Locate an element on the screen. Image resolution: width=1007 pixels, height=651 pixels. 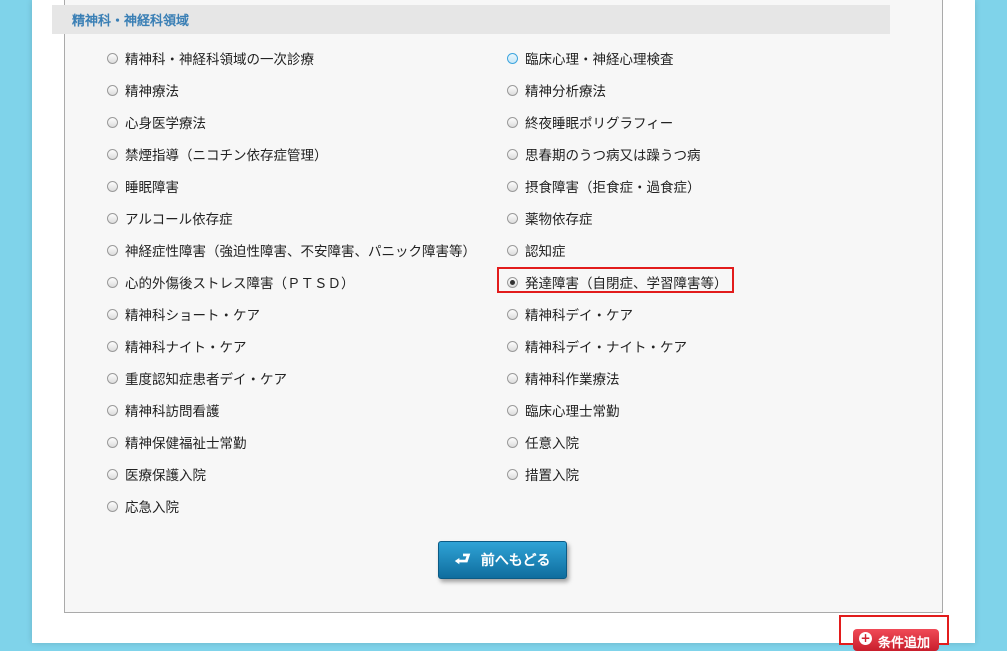
radio-option-label: 精神科訪問看護 is located at coordinates (172, 412).